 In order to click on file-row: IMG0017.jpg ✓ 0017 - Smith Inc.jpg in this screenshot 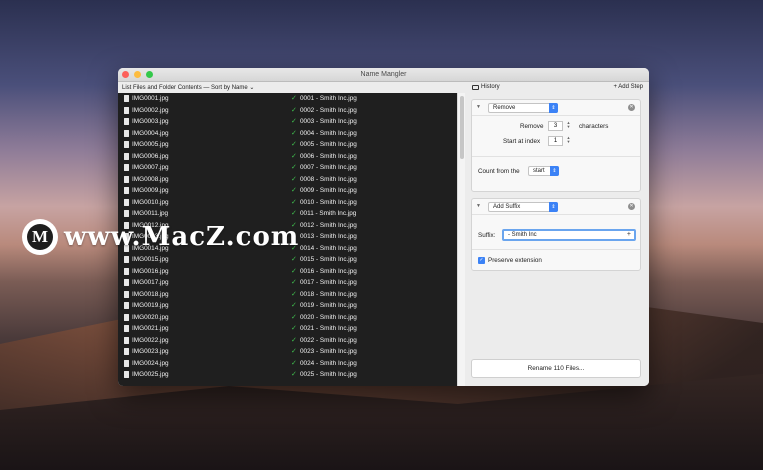, I will do `click(287, 283)`.